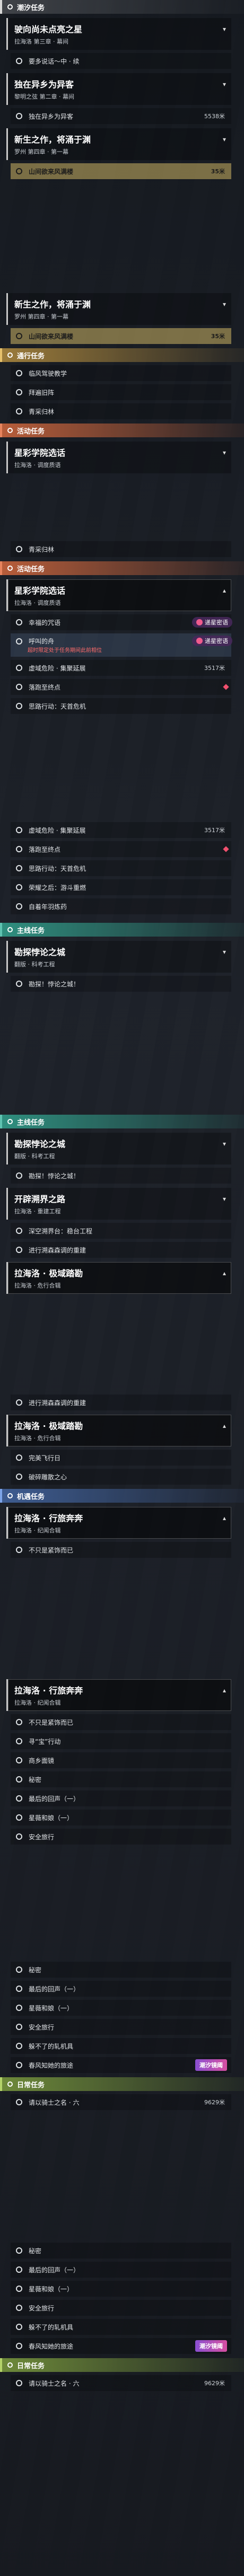  I want to click on quest-step: 商乡面镜, so click(121, 1760).